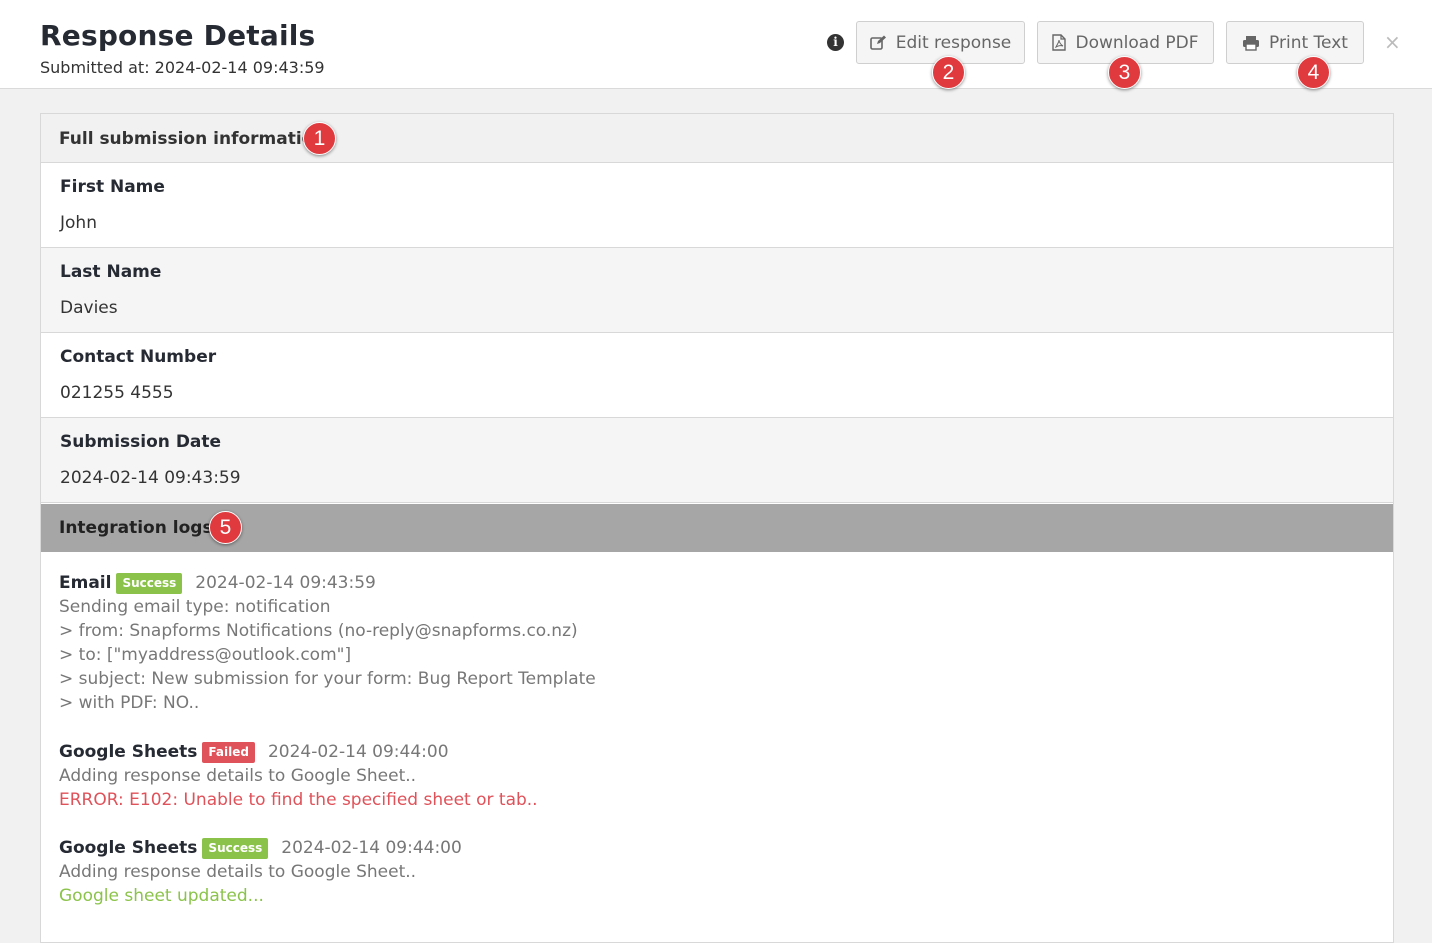  What do you see at coordinates (717, 138) in the screenshot?
I see `submission-header: Full submission information` at bounding box center [717, 138].